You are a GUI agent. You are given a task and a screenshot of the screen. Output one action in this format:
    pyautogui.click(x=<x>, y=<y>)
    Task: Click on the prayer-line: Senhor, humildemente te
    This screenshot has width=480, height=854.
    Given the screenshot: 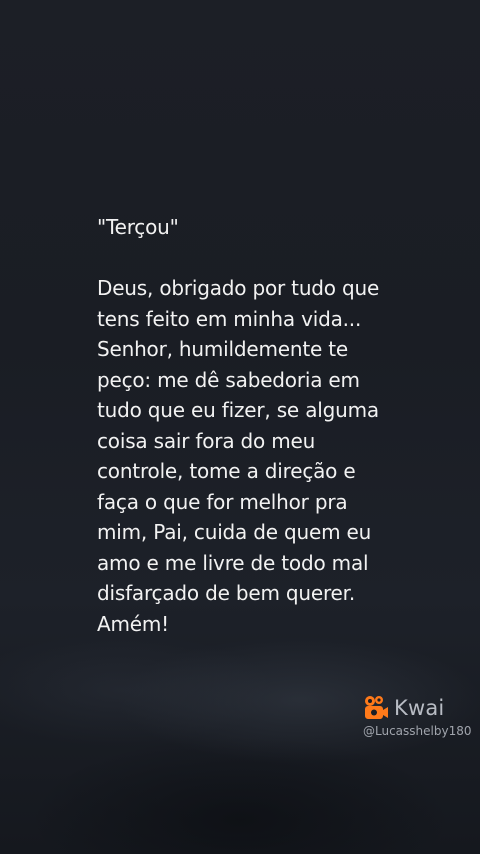 What is the action you would take?
    pyautogui.click(x=222, y=349)
    